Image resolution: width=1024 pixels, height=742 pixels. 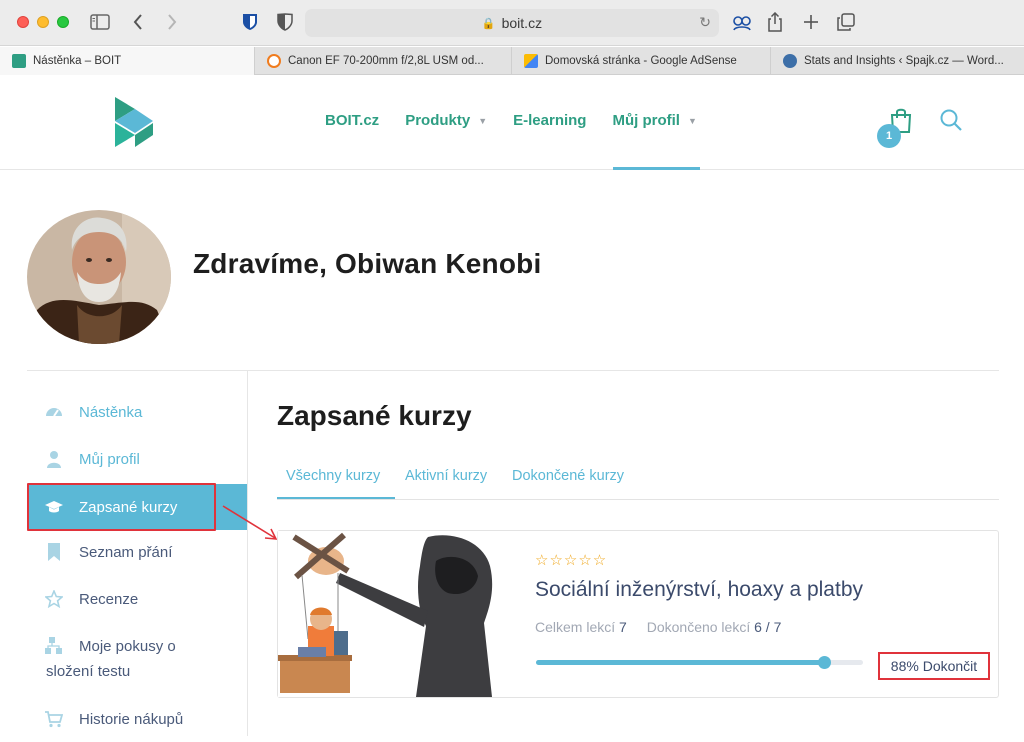 I want to click on nav-label: E-learning, so click(x=550, y=120).